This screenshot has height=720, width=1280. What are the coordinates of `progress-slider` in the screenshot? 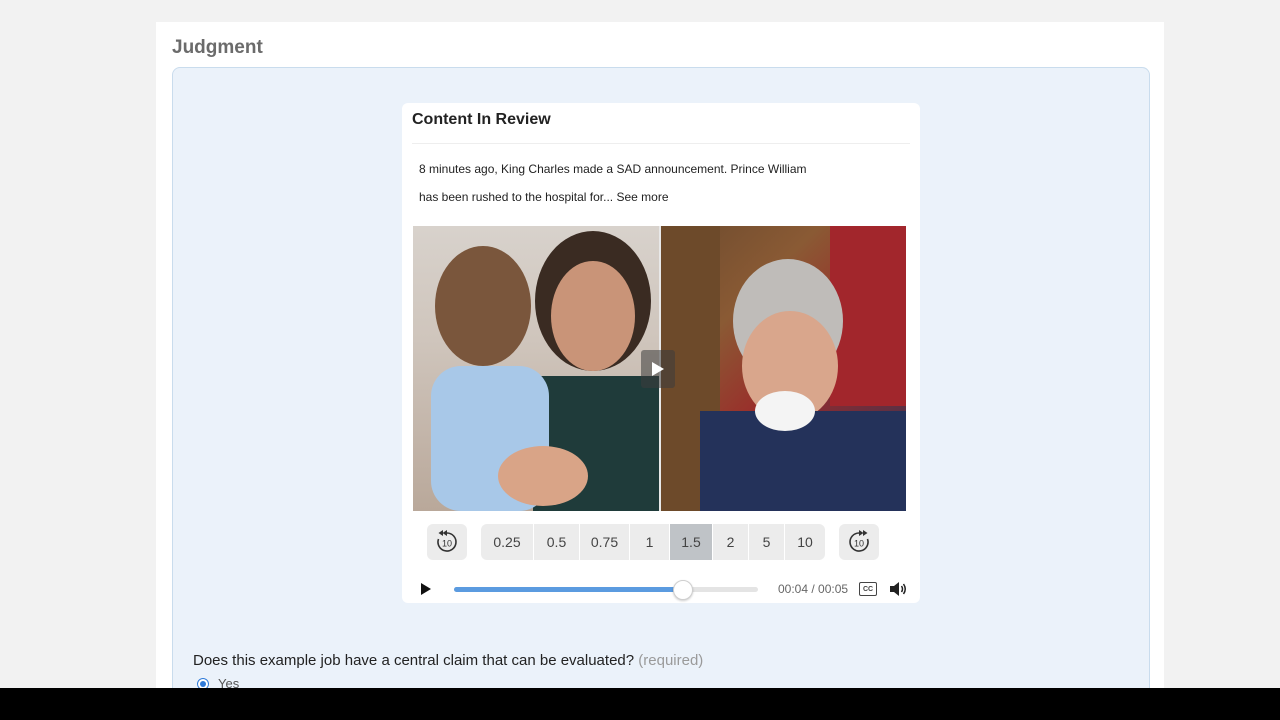 It's located at (606, 590).